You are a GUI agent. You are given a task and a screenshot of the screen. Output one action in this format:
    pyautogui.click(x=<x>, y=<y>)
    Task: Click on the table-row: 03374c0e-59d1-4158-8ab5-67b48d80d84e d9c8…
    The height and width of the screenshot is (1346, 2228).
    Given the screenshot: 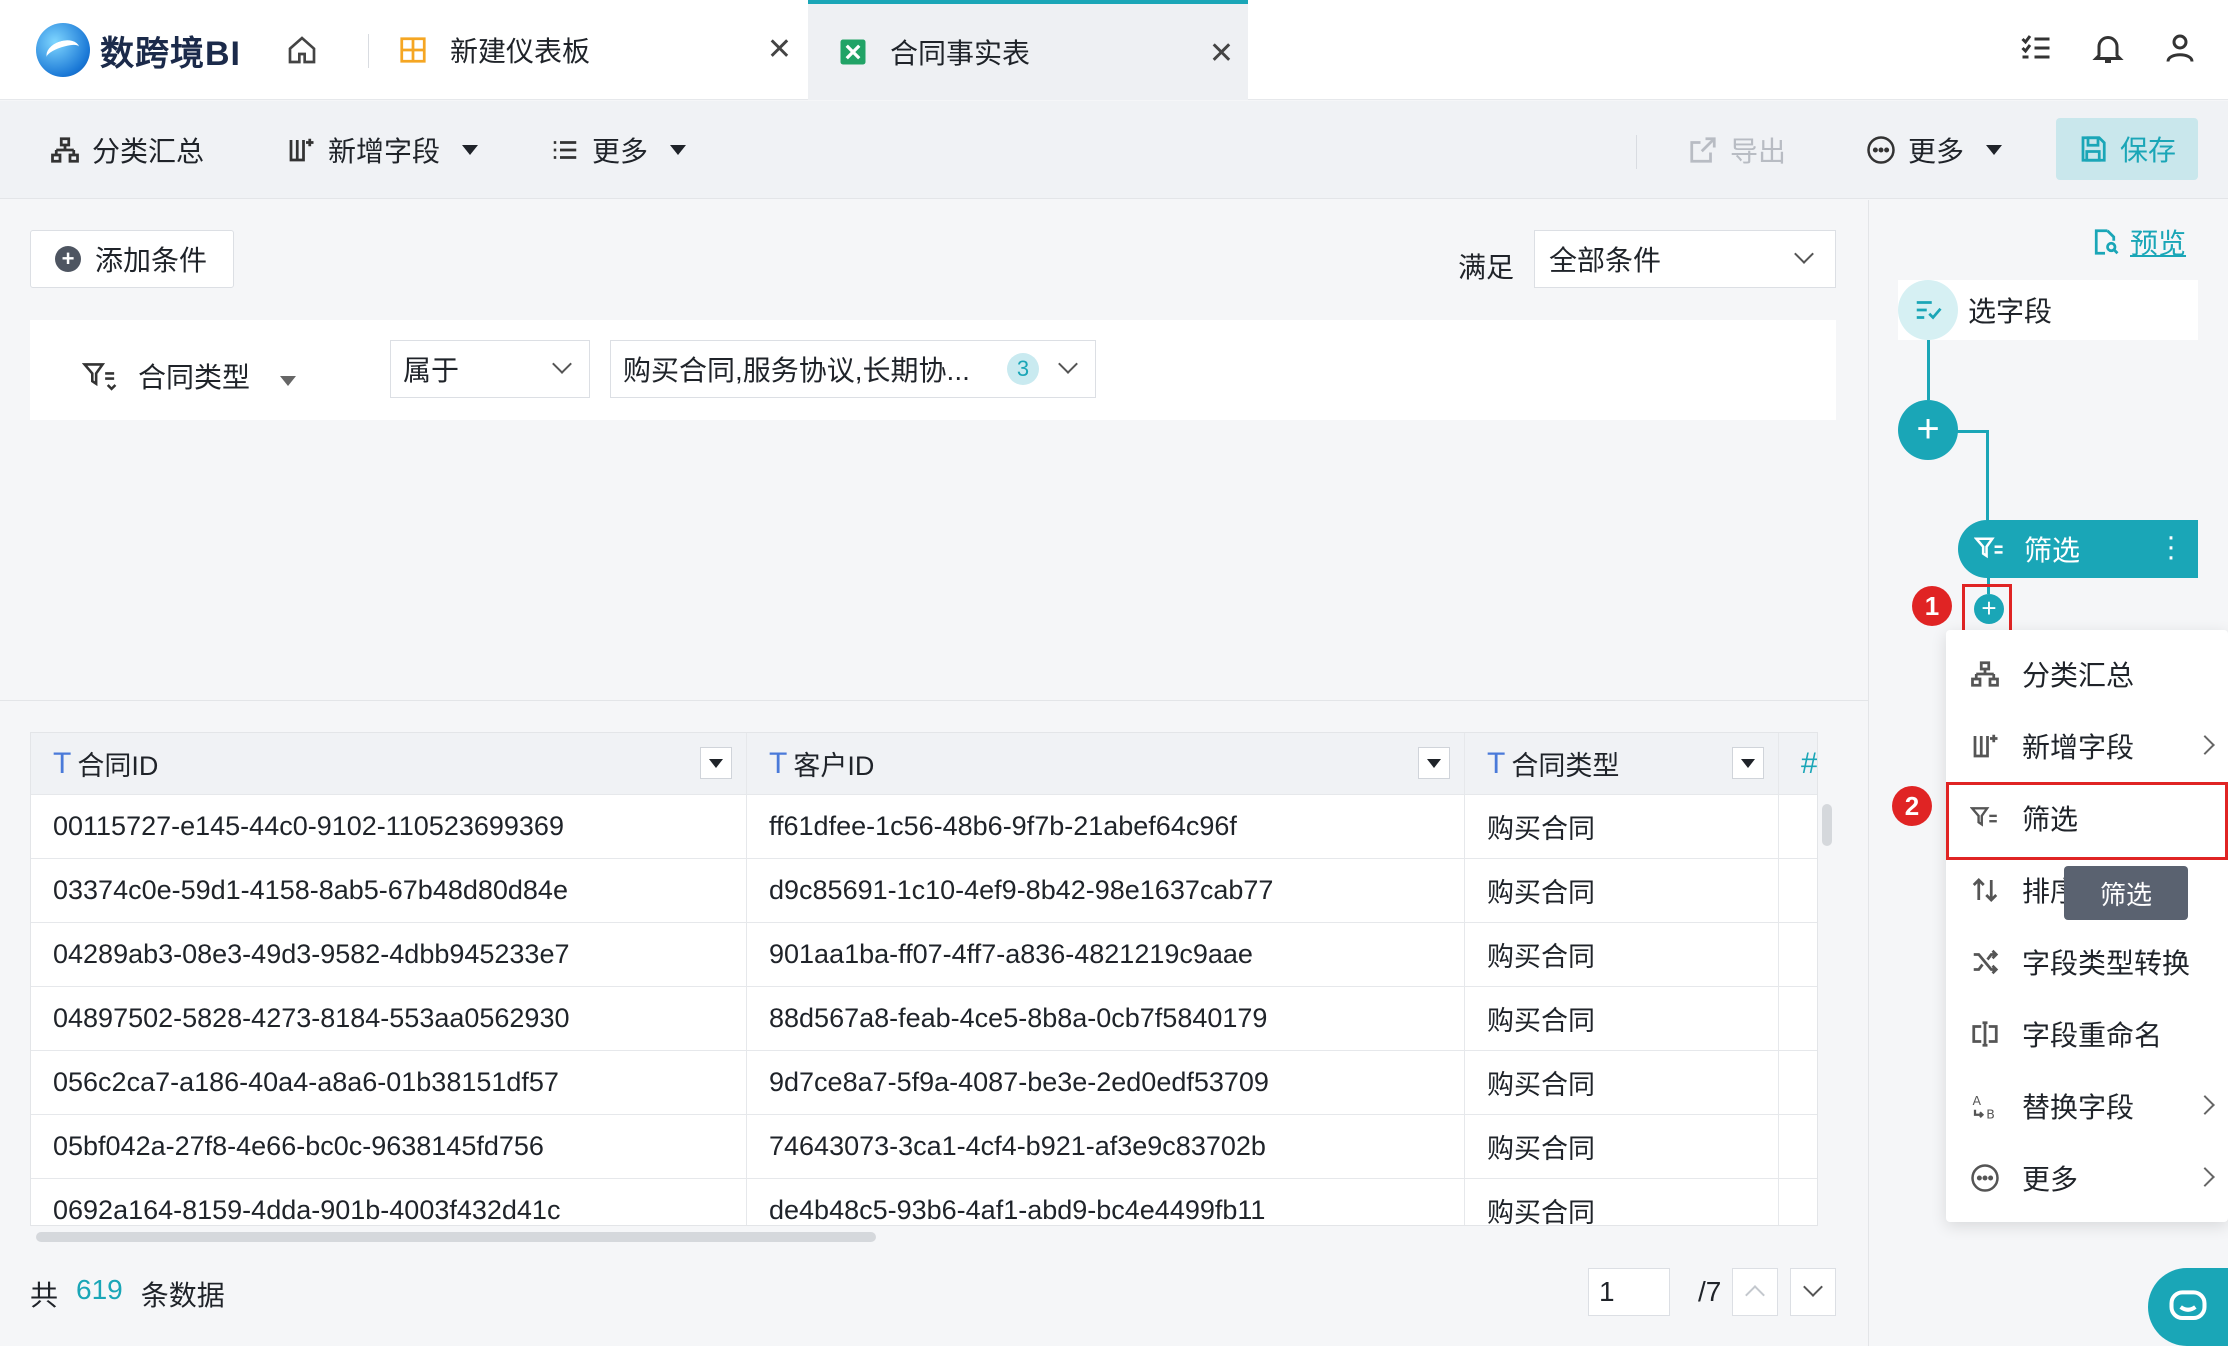 What is the action you would take?
    pyautogui.click(x=924, y=891)
    